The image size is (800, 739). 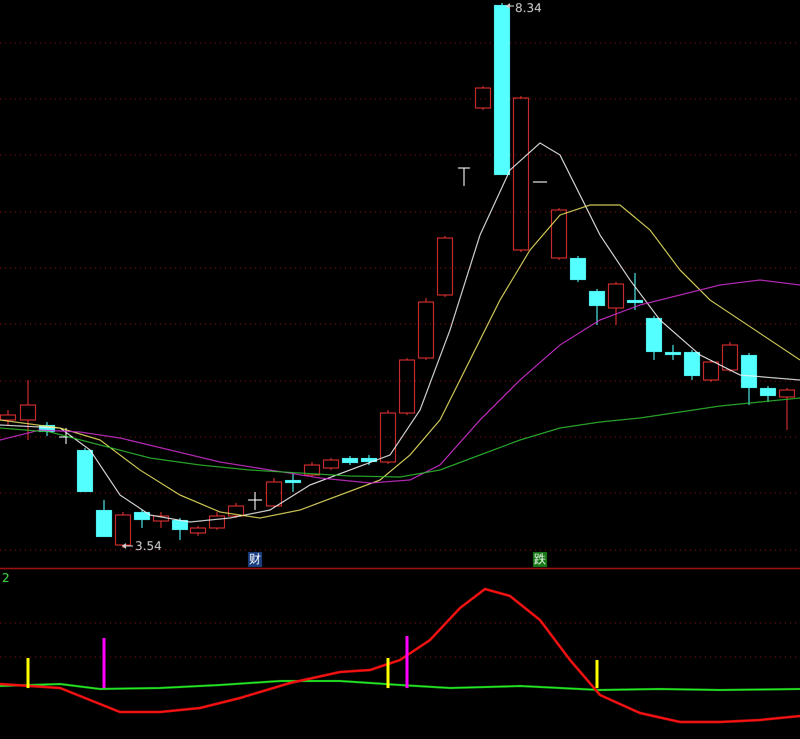 What do you see at coordinates (6, 578) in the screenshot?
I see `panel-label: 2` at bounding box center [6, 578].